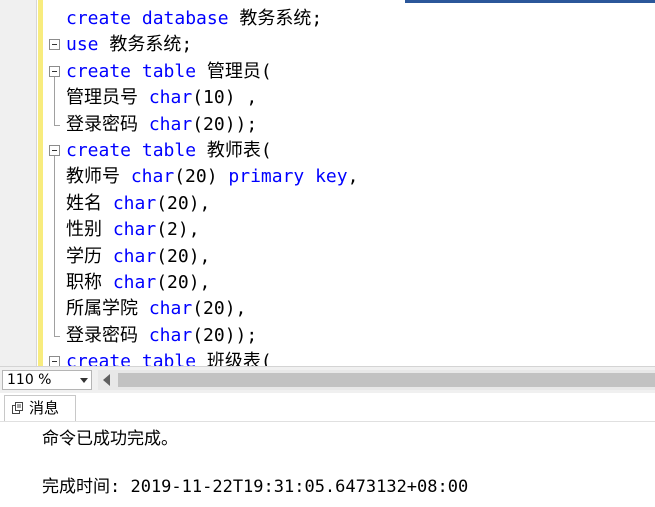 The width and height of the screenshot is (655, 507). I want to click on code-text: 所属学院 char(20),, so click(156, 309).